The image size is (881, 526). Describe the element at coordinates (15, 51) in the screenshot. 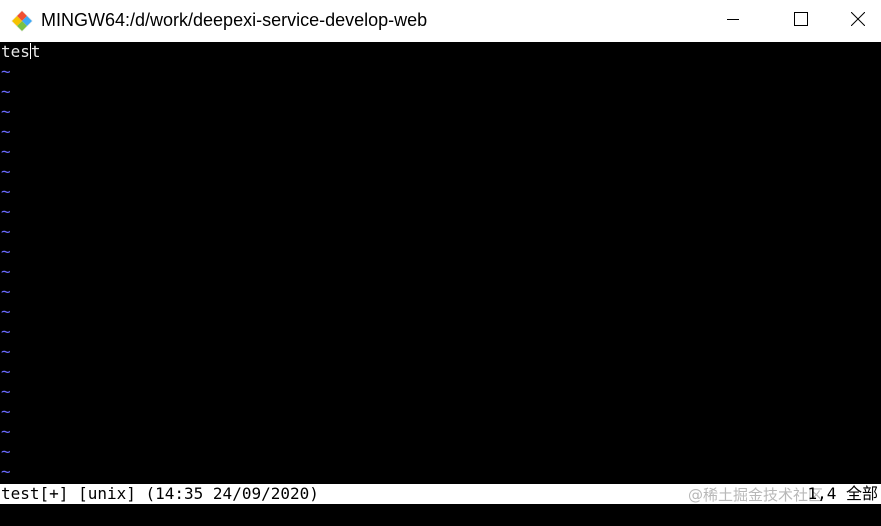

I see `line-text-before-cursor: tes` at that location.